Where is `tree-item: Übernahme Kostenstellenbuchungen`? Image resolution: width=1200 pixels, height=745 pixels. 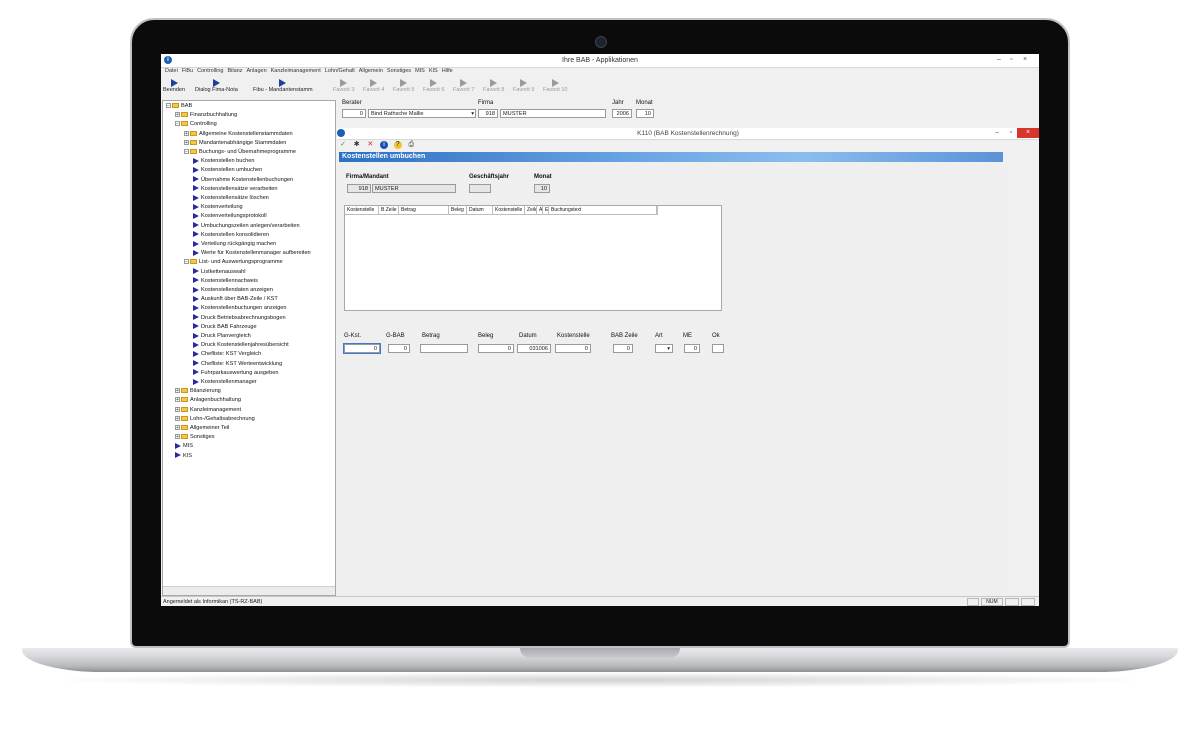
tree-item: Übernahme Kostenstellenbuchungen is located at coordinates (243, 180).